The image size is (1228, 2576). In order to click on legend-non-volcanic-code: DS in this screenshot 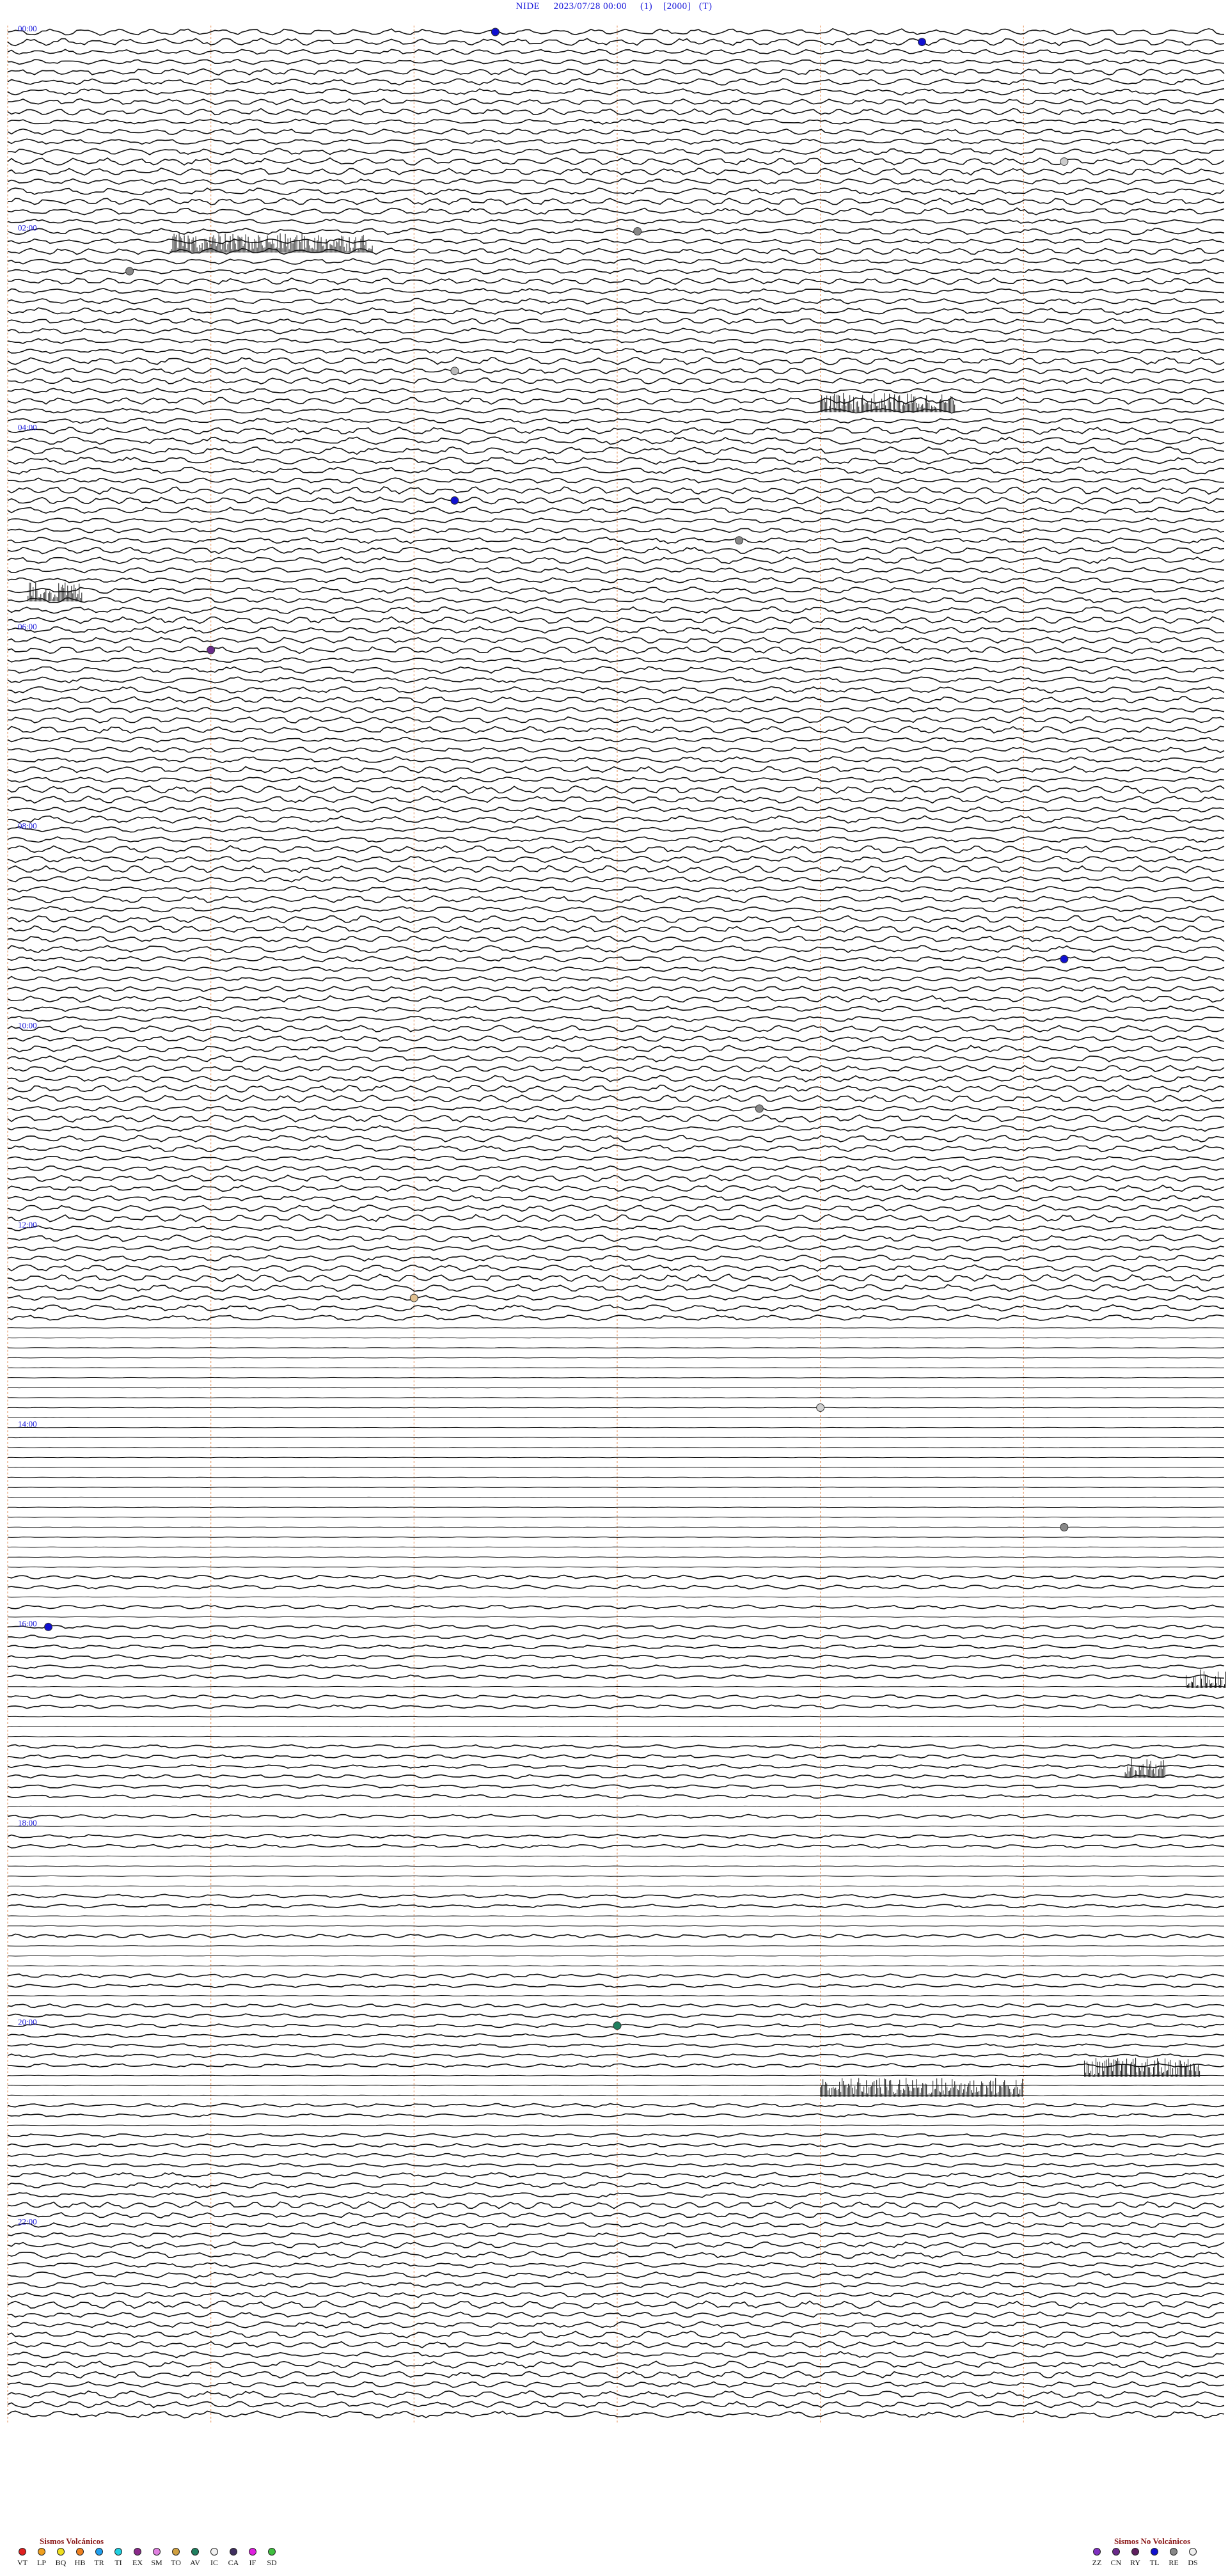, I will do `click(1193, 2562)`.